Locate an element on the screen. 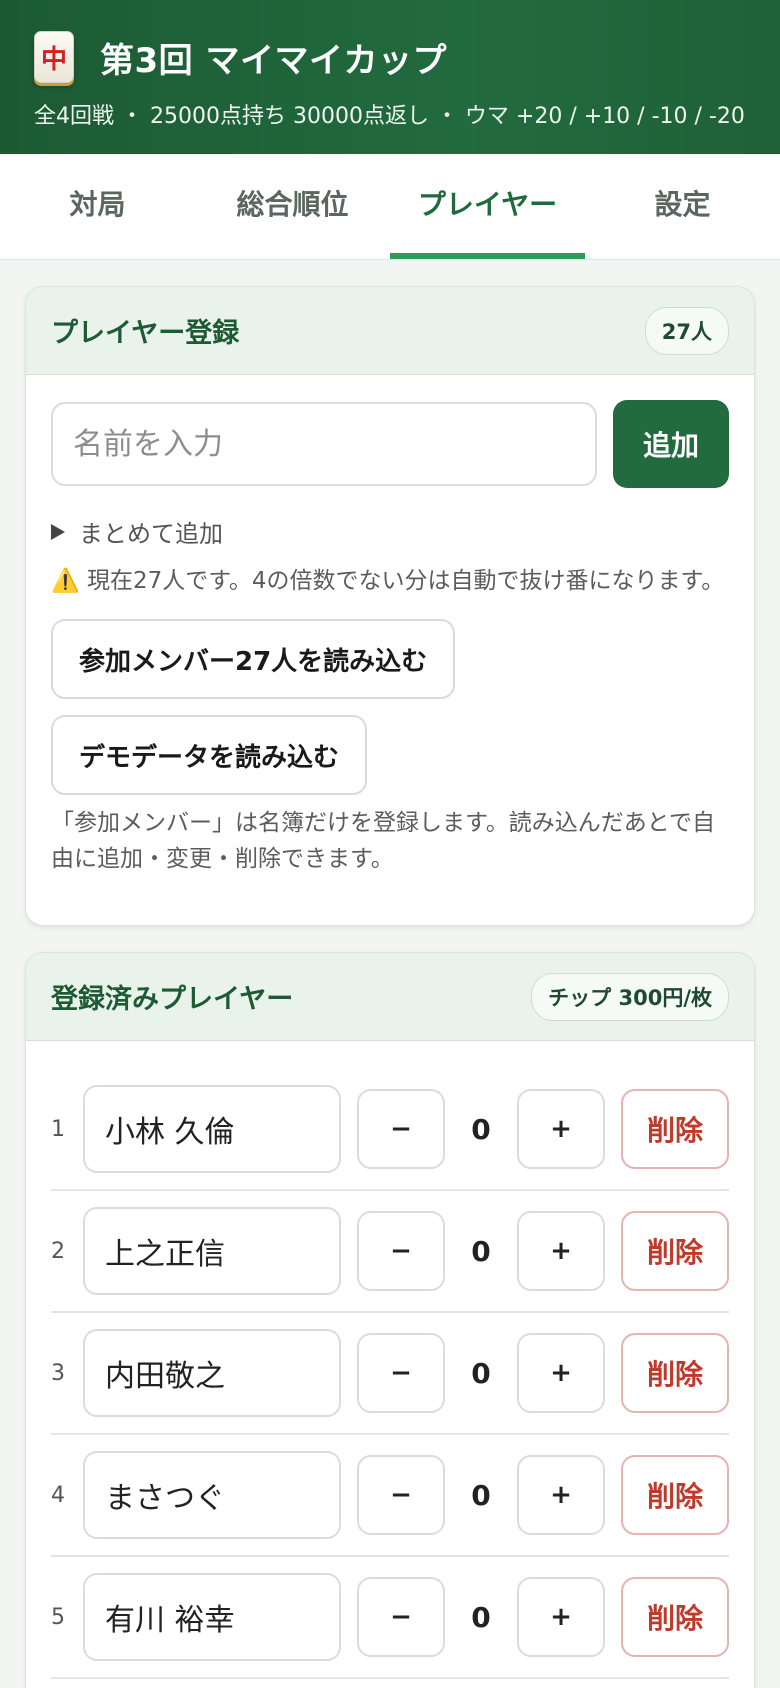 The height and width of the screenshot is (1688, 780). warning-text: 現在27人です。4の倍数でない分は自動で抜け番になります。 is located at coordinates (405, 581).